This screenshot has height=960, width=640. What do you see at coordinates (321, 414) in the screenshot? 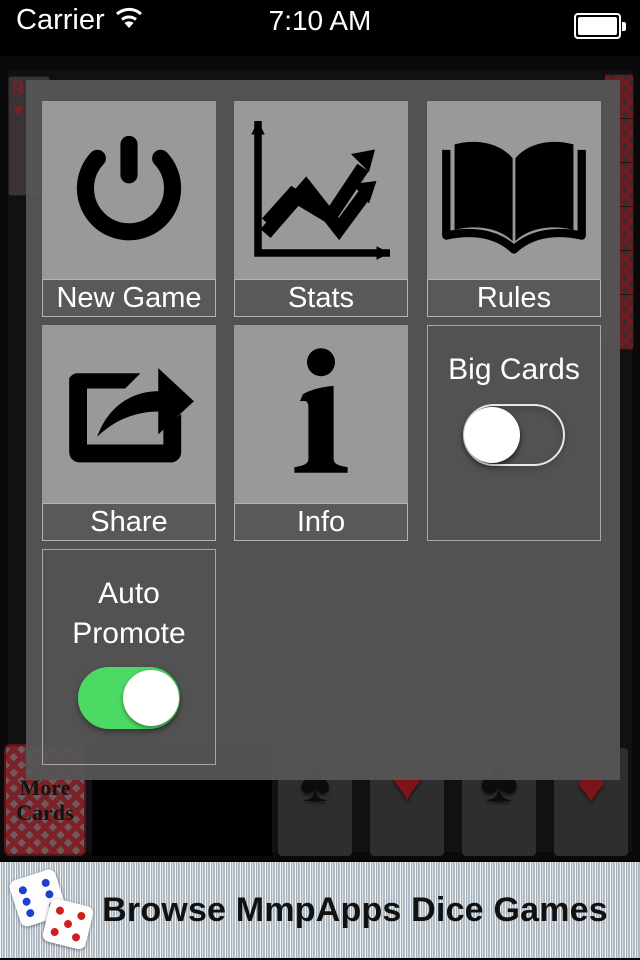
I see `info-i-icon` at bounding box center [321, 414].